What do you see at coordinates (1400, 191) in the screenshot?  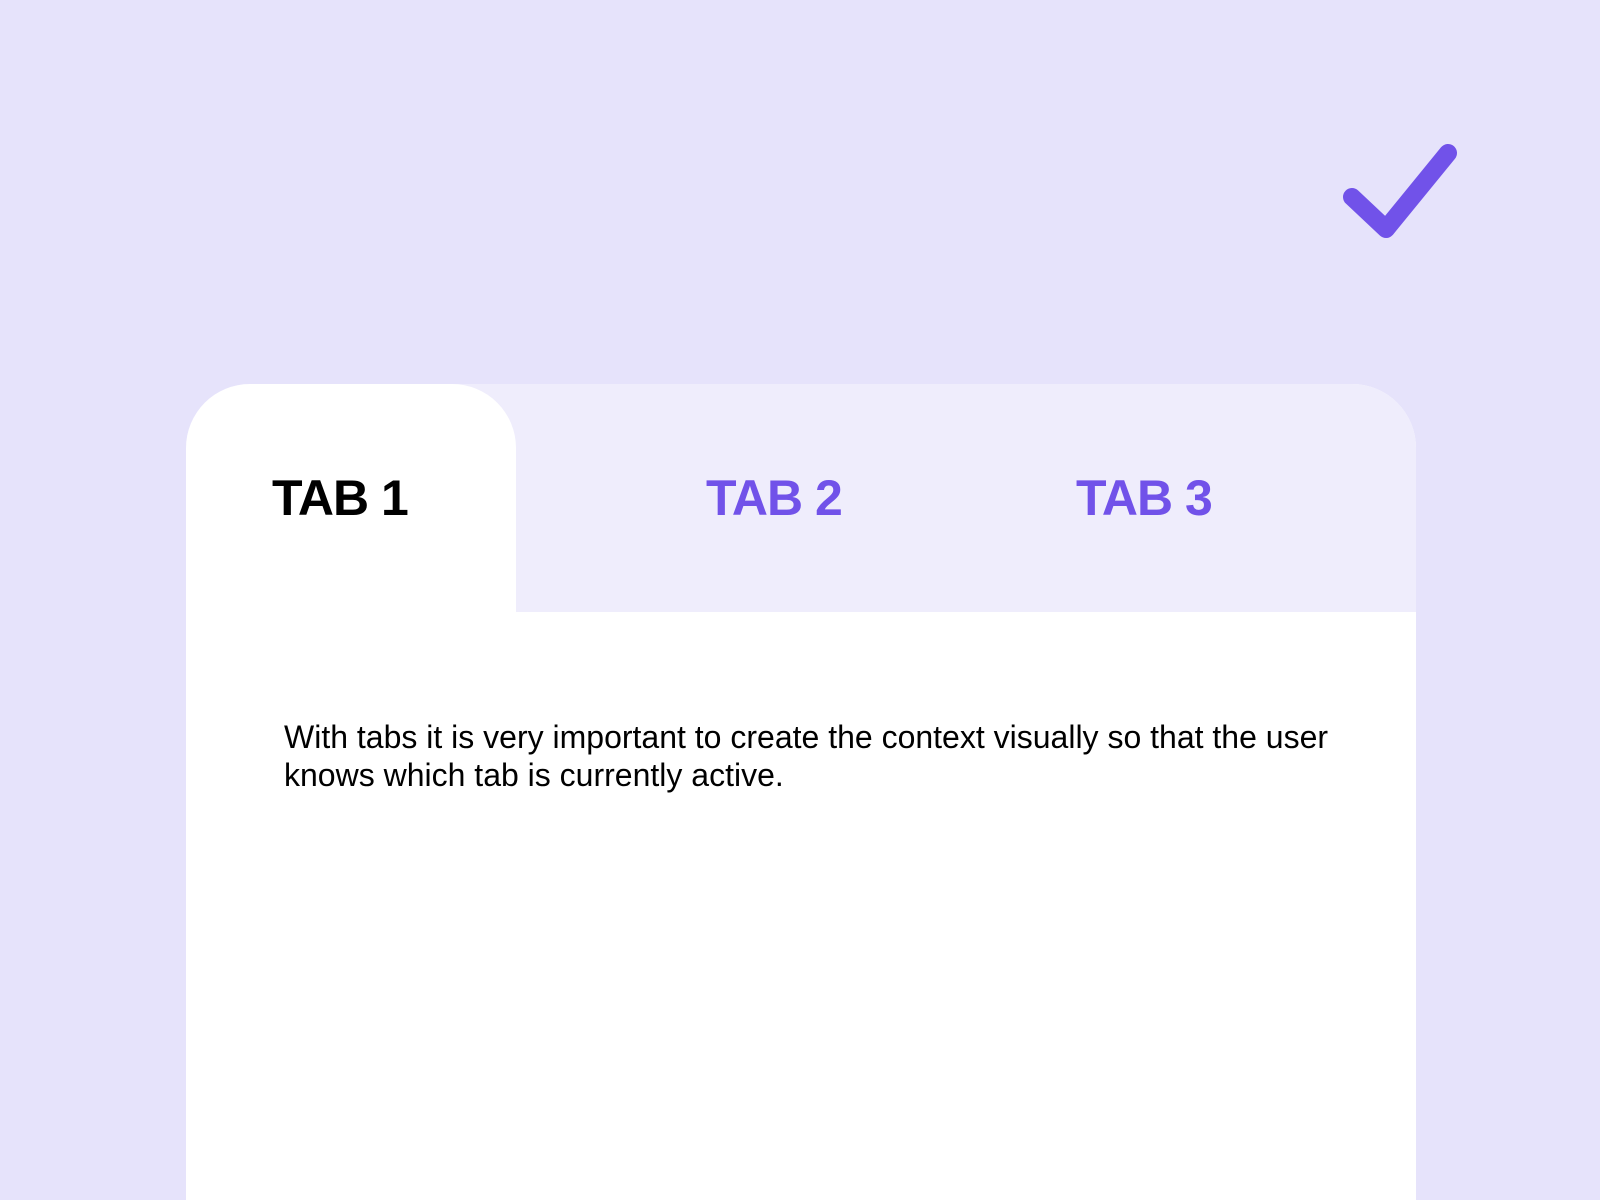 I see `check-icon` at bounding box center [1400, 191].